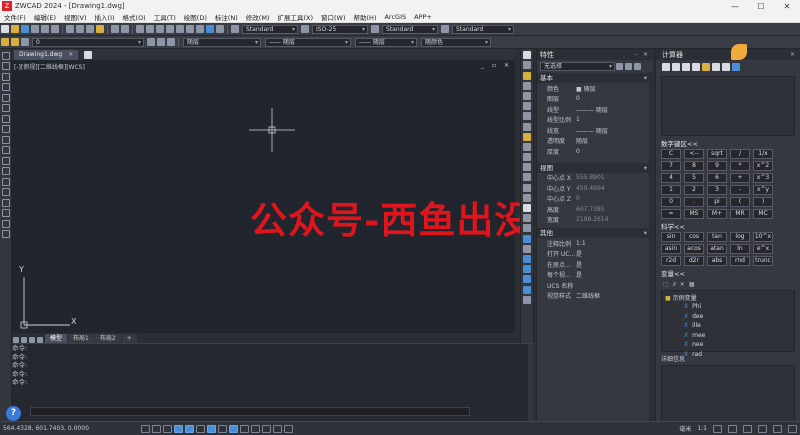  Describe the element at coordinates (674, 284) in the screenshot. I see `edit-variable-icon: ∂` at that location.